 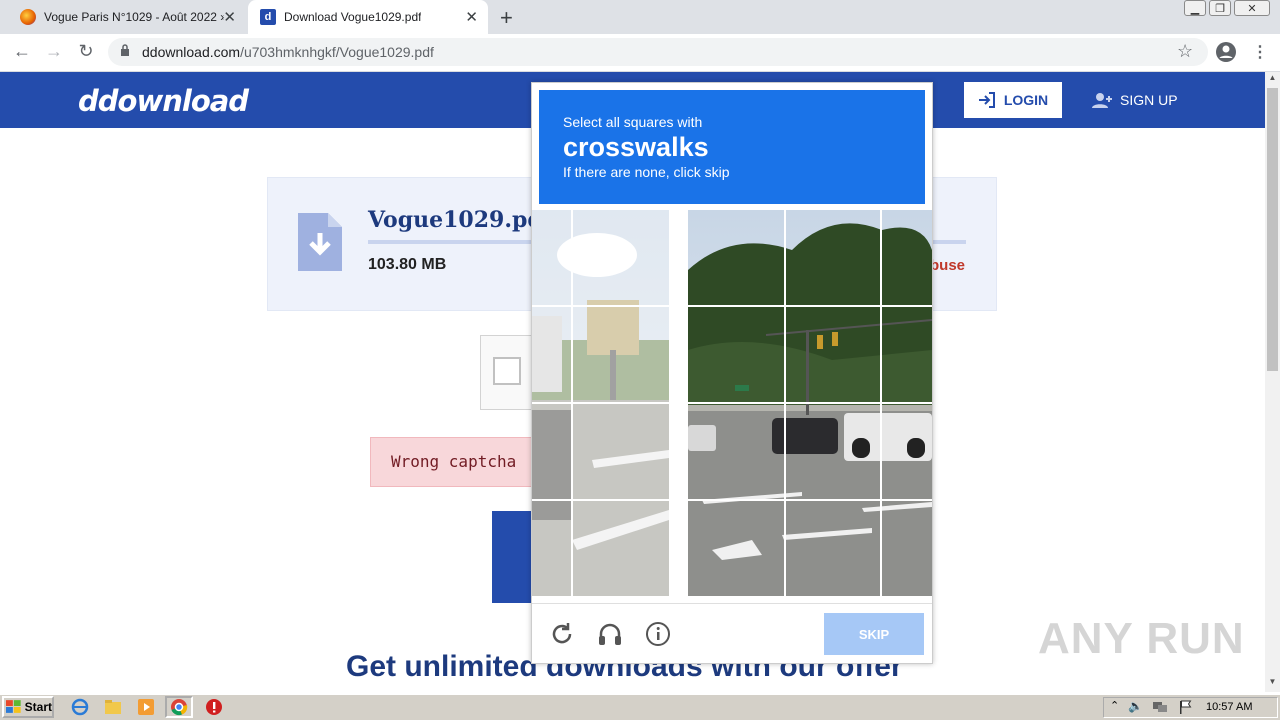 I want to click on reload-icon, so click(x=562, y=634).